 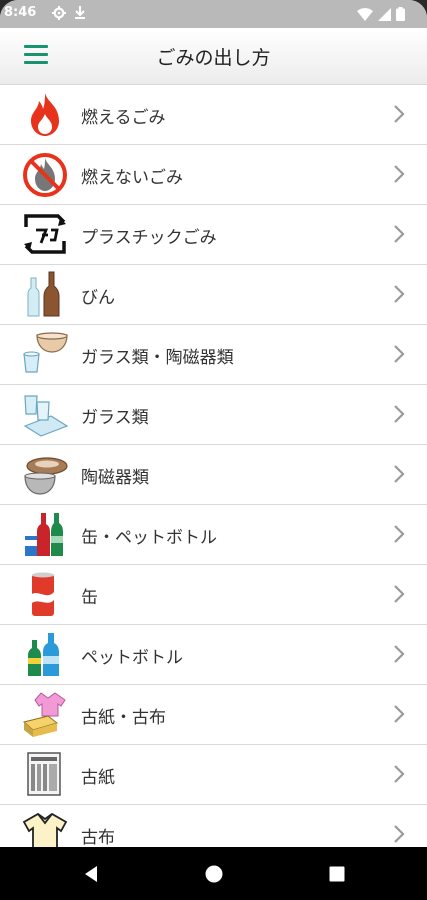 What do you see at coordinates (44, 714) in the screenshot?
I see `paper-cloth-icon` at bounding box center [44, 714].